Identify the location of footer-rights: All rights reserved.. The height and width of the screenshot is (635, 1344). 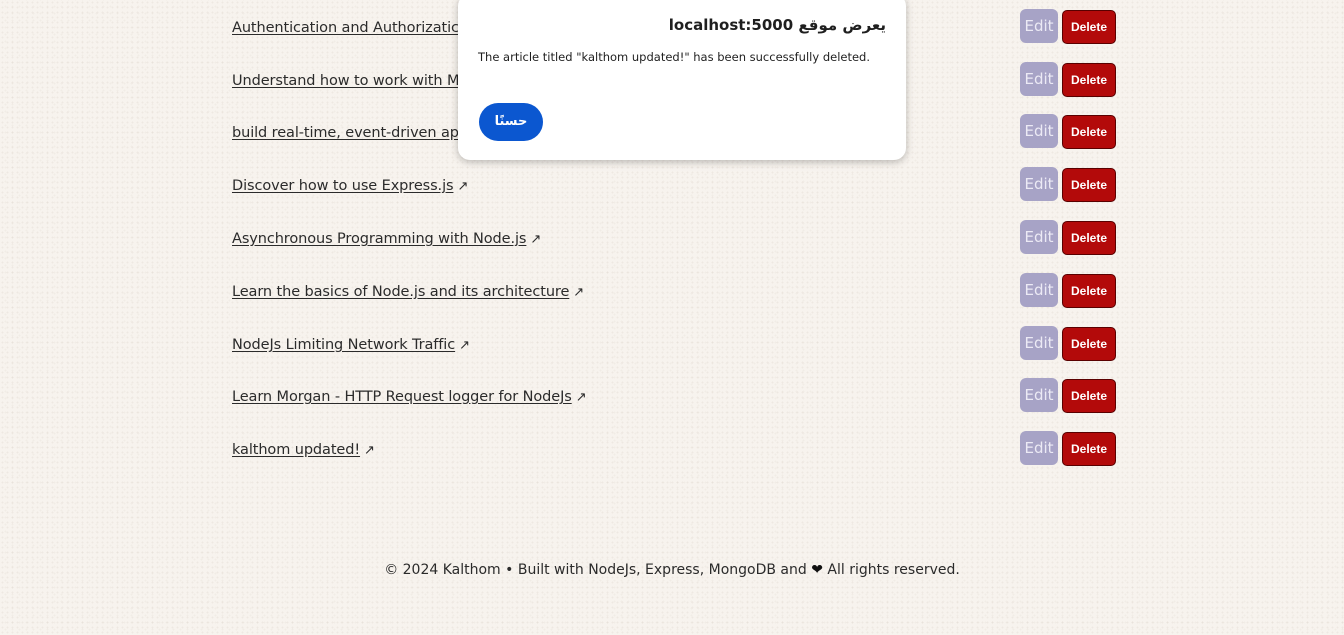
(893, 570).